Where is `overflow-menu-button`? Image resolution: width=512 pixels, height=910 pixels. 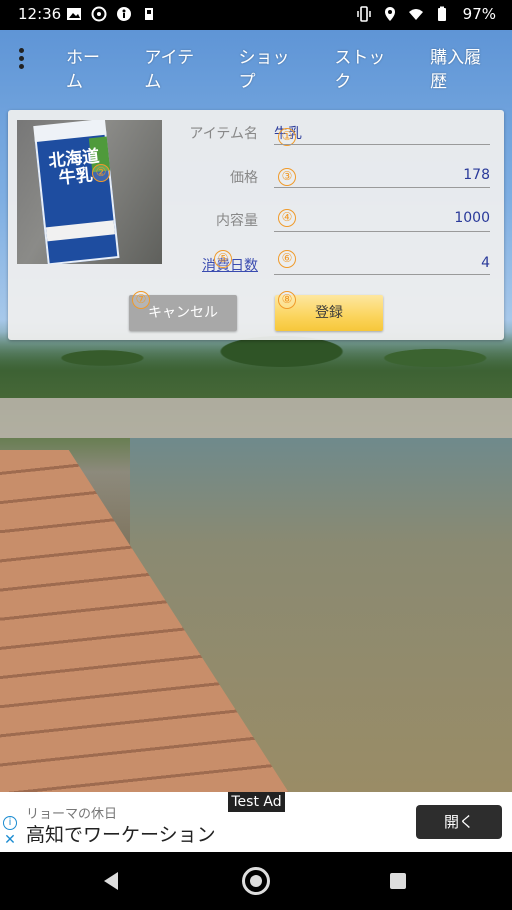 overflow-menu-button is located at coordinates (22, 58).